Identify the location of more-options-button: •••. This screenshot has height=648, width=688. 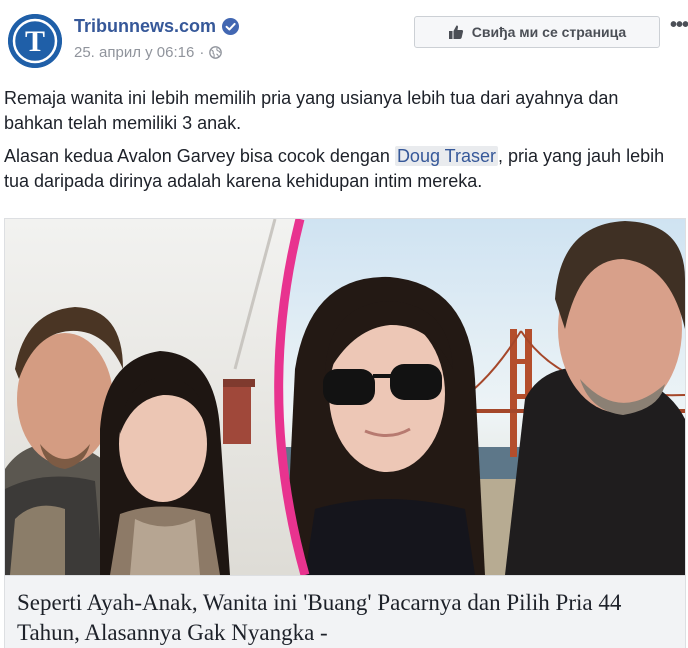
(679, 25).